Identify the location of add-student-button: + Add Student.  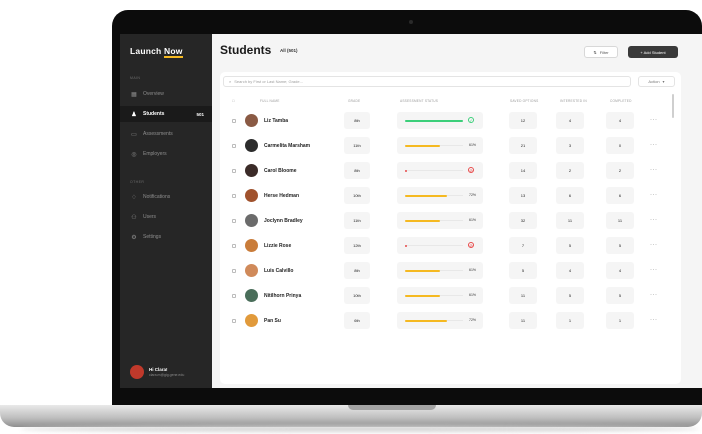
(653, 52).